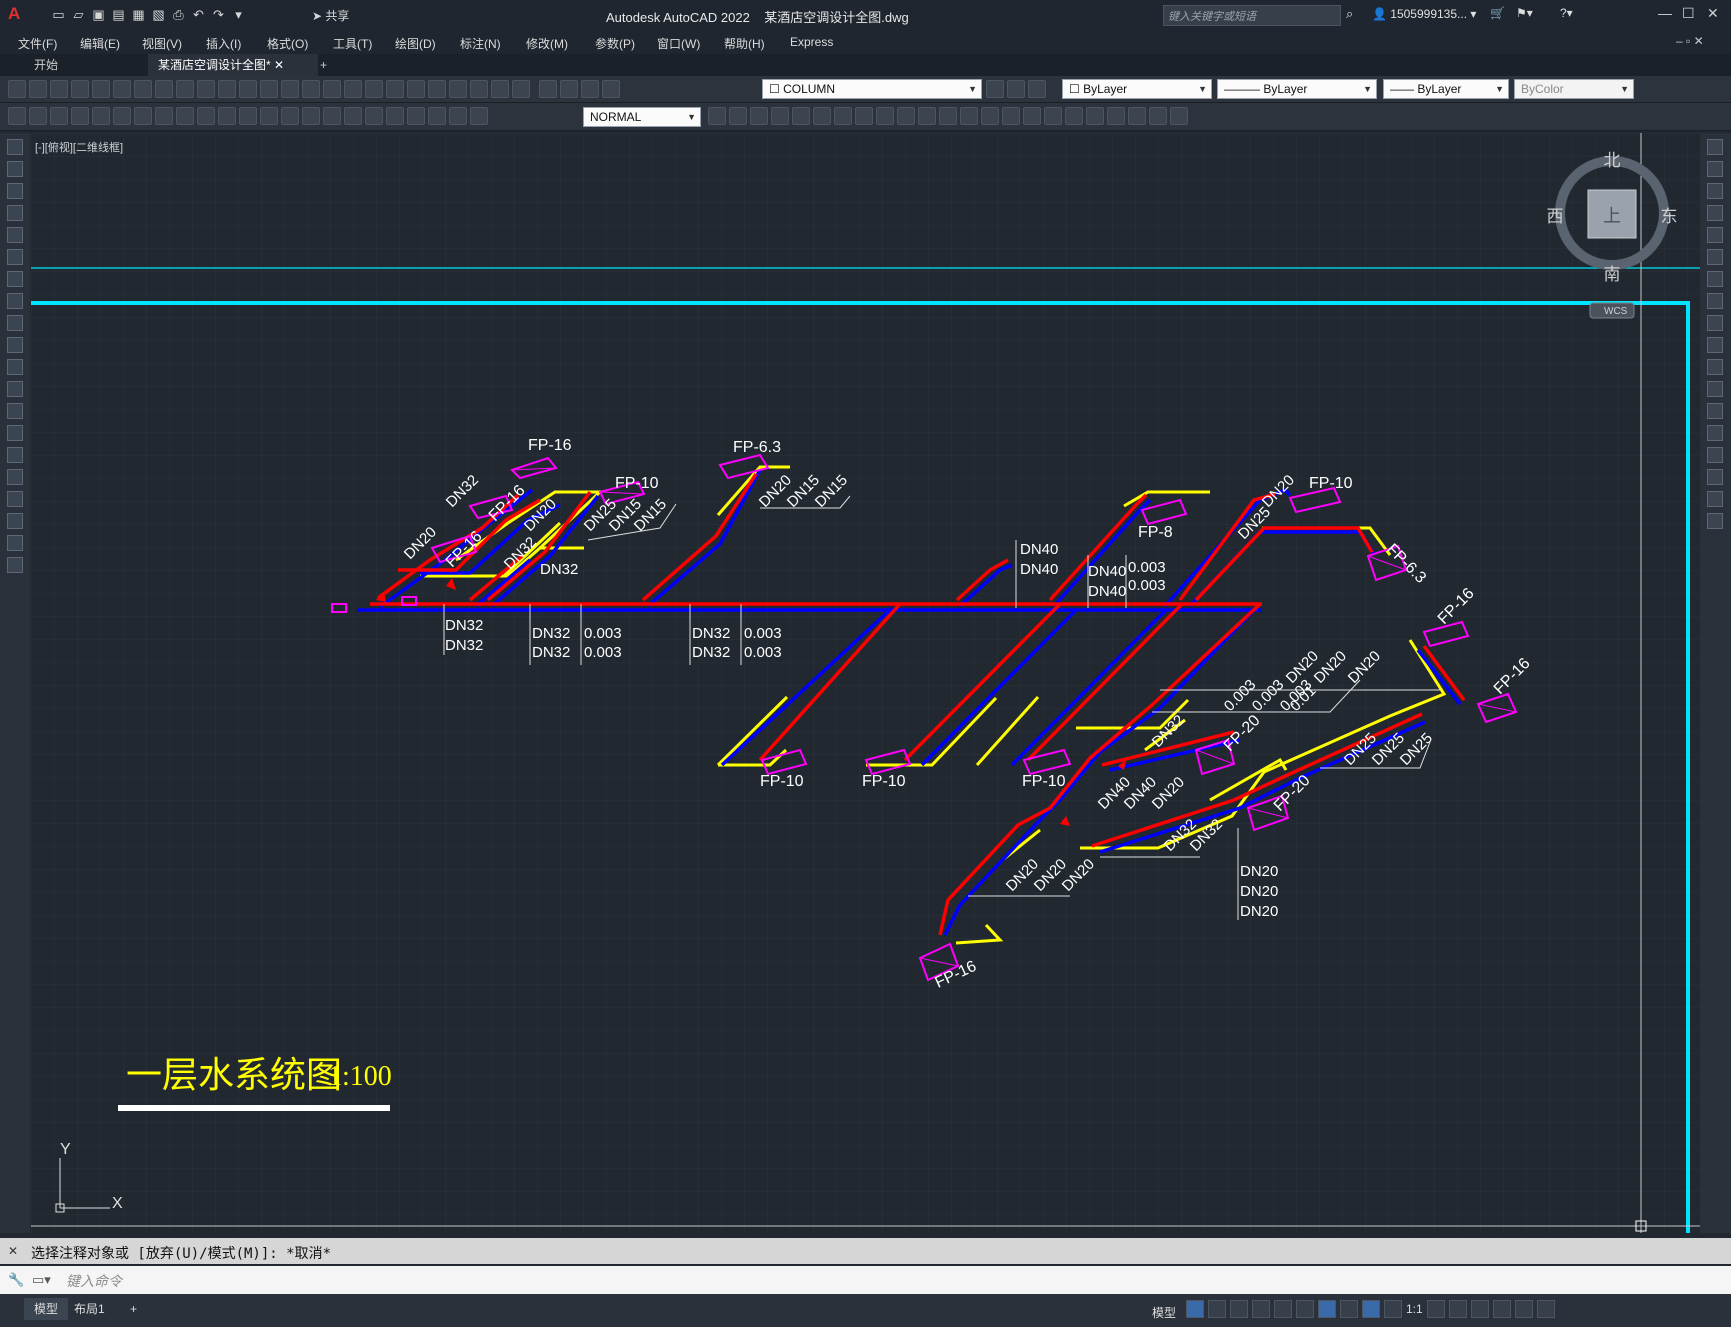 This screenshot has width=1731, height=1327. Describe the element at coordinates (547, 43) in the screenshot. I see `menu-modify: 修改(M)` at that location.